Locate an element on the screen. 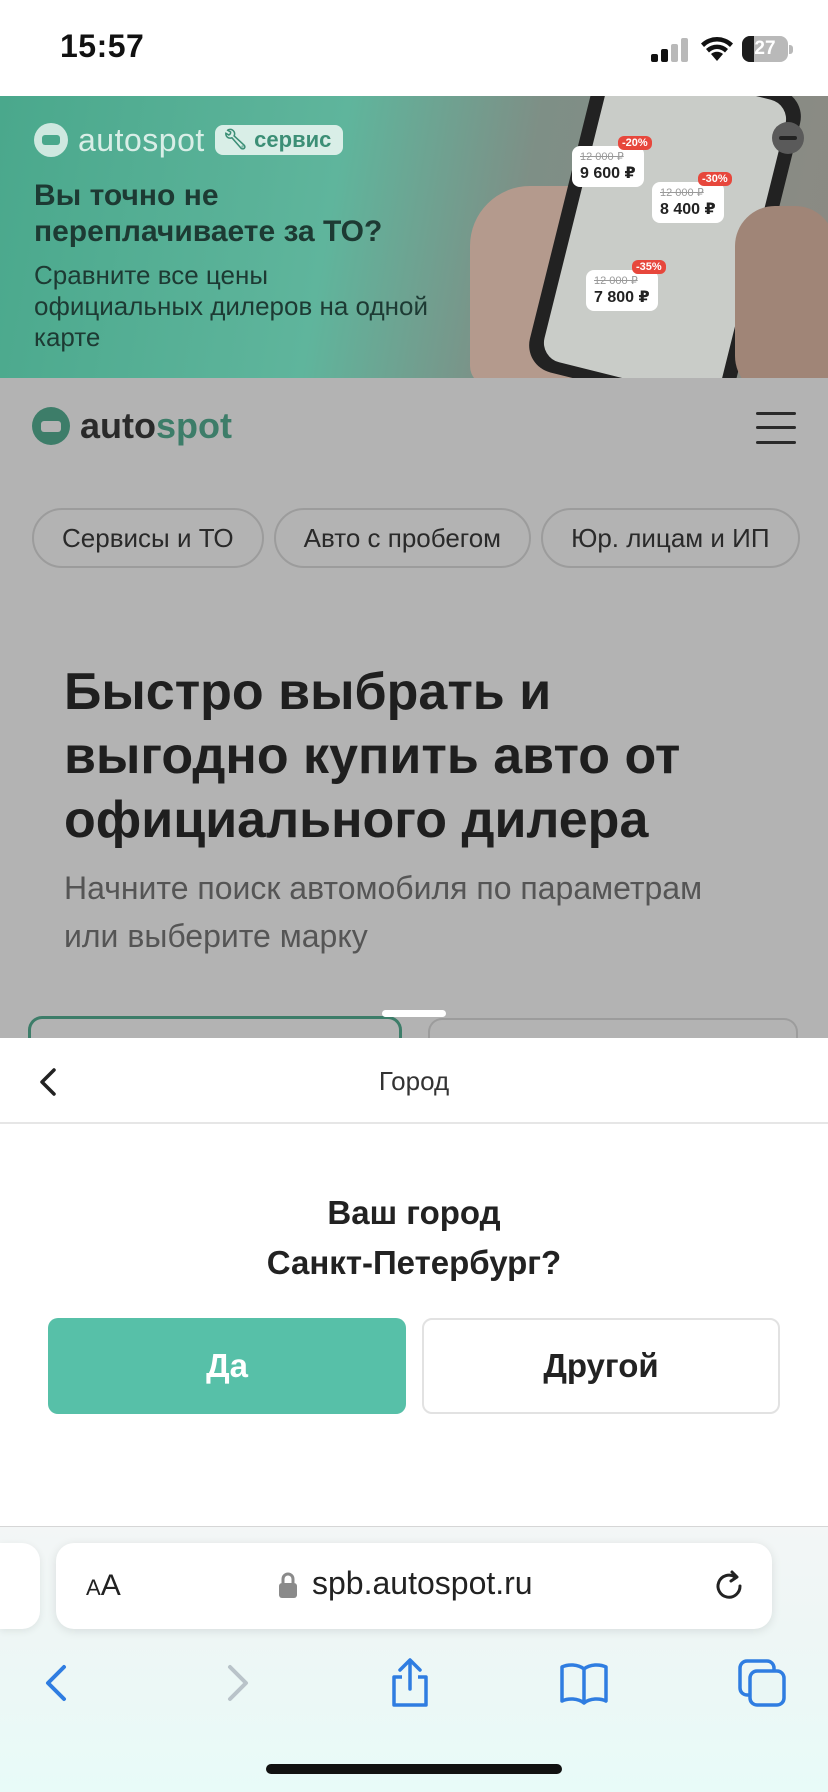 This screenshot has height=1792, width=828. cellular-signal-icon is located at coordinates (669, 50).